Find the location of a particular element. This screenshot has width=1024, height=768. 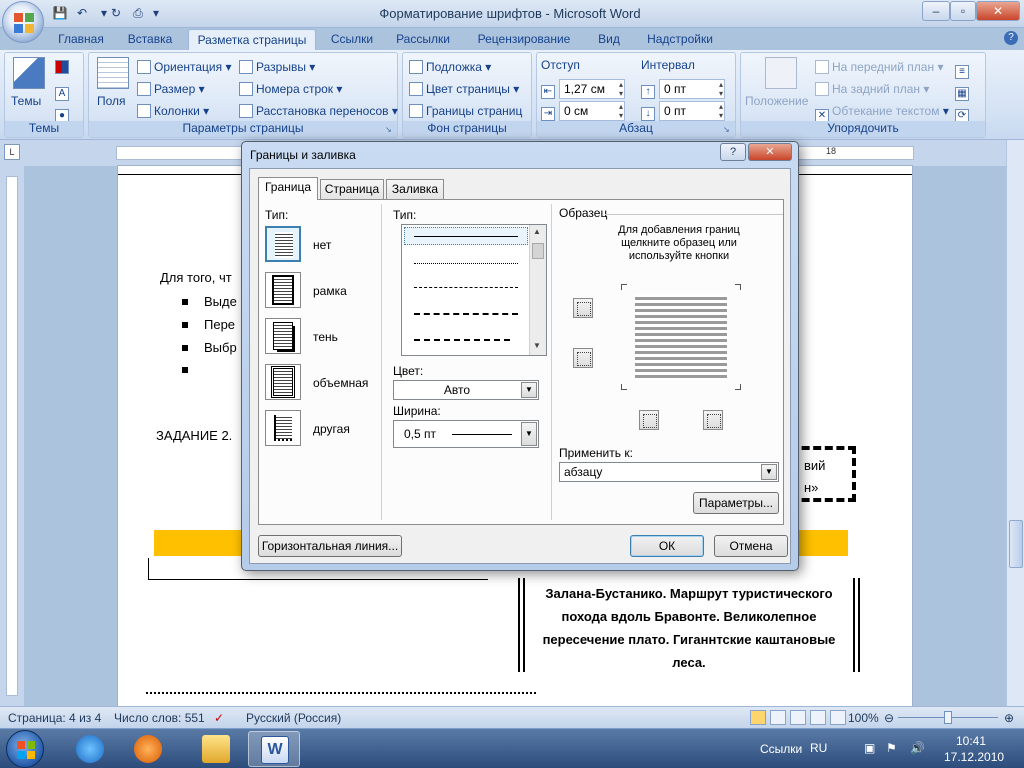

spacing-before-input: 0 пт is located at coordinates (692, 89).